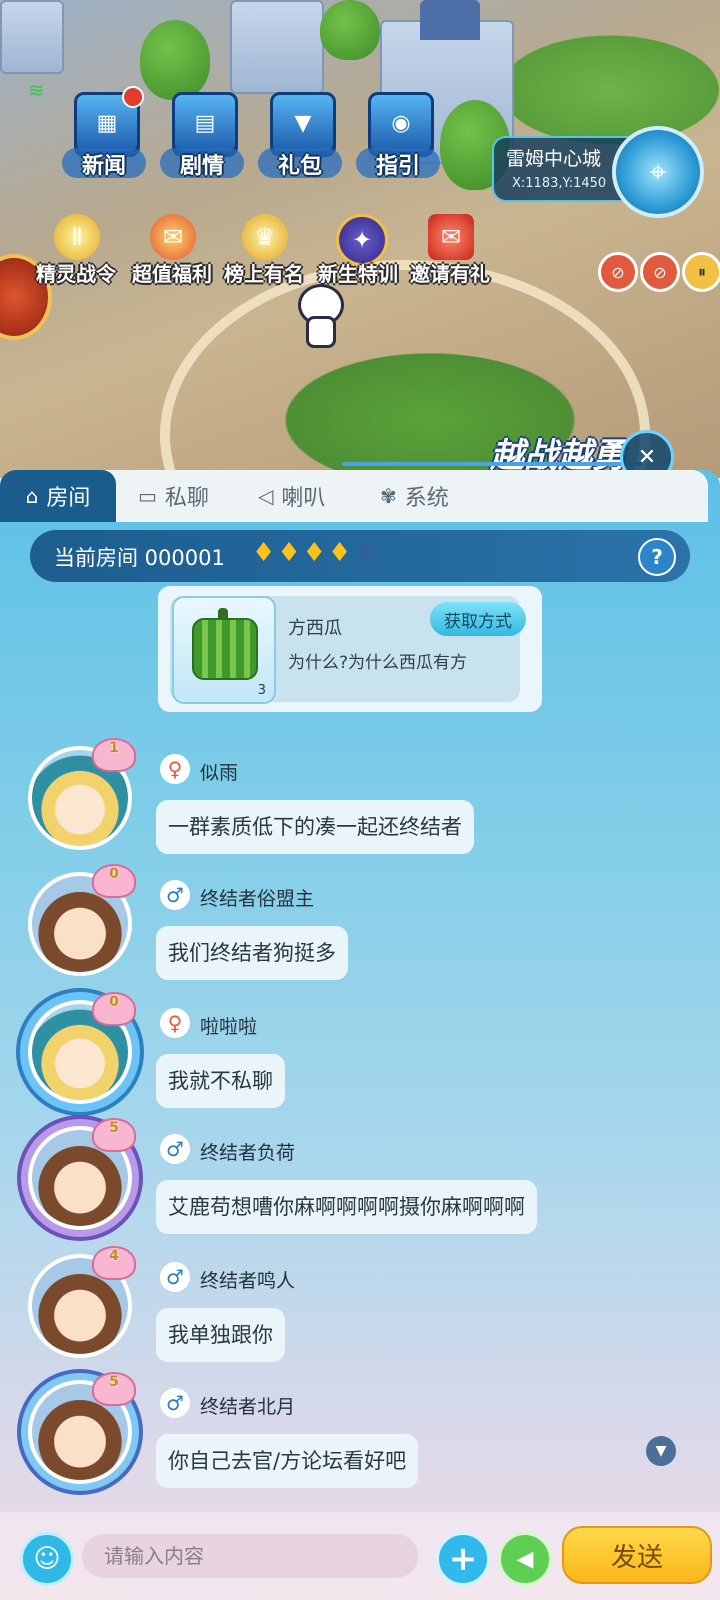 Image resolution: width=720 pixels, height=1600 pixels. I want to click on battle-pass-label: 精灵战令, so click(76, 274).